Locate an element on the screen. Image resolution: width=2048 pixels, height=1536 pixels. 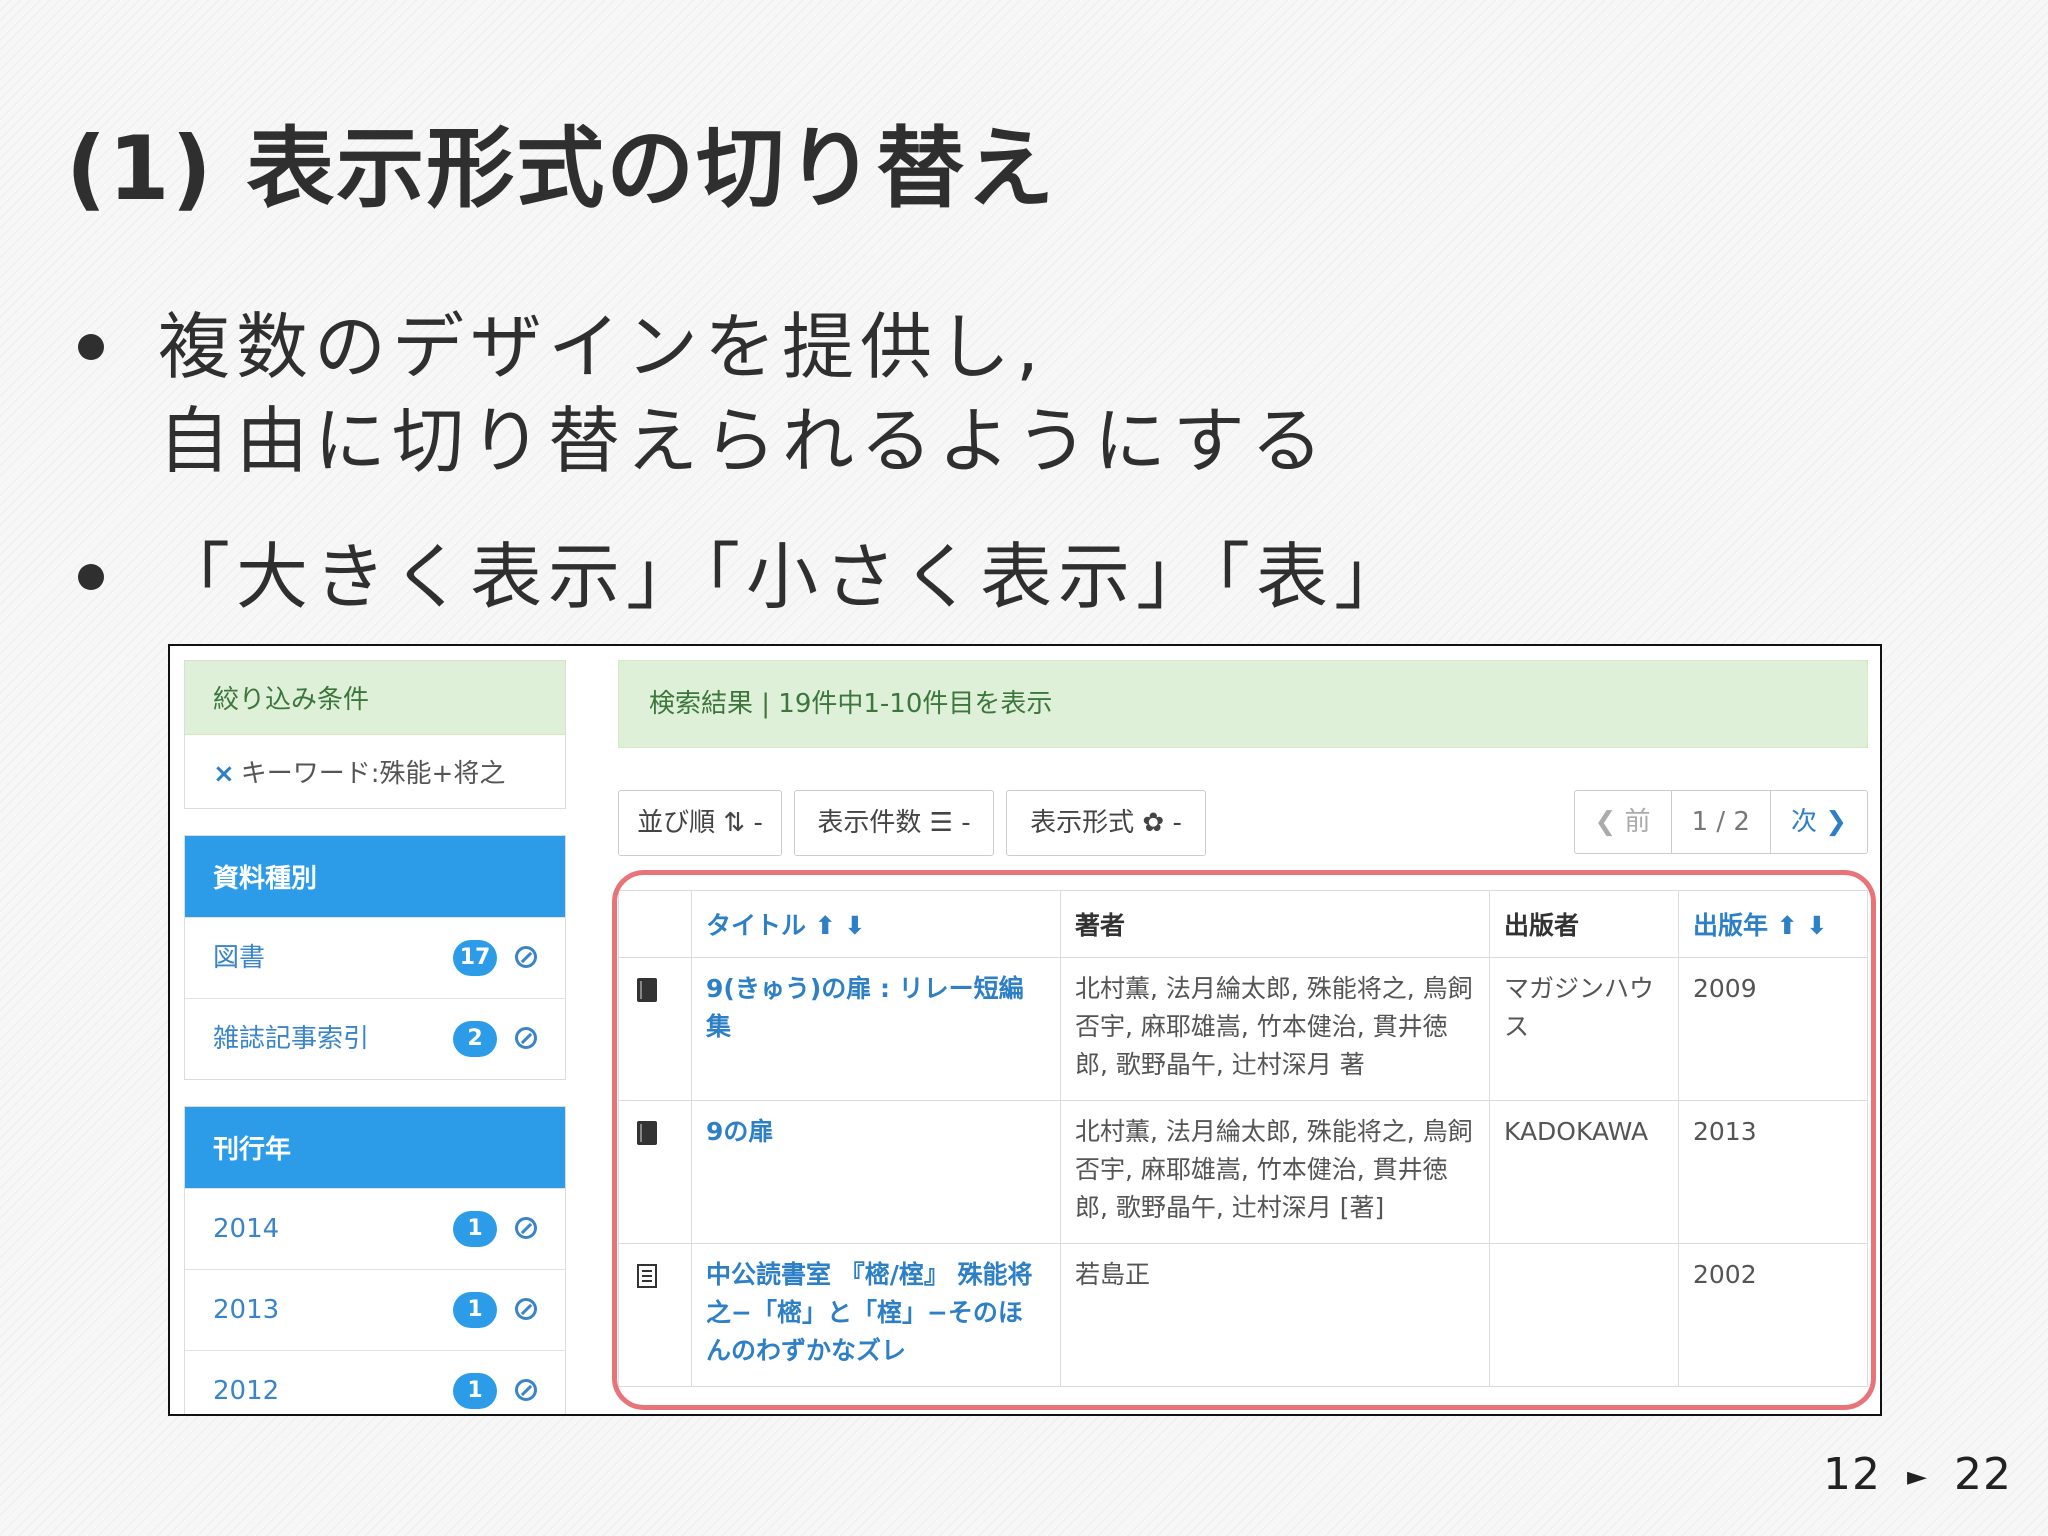
facet-item-label: 雑誌記事索引 is located at coordinates (291, 1039).